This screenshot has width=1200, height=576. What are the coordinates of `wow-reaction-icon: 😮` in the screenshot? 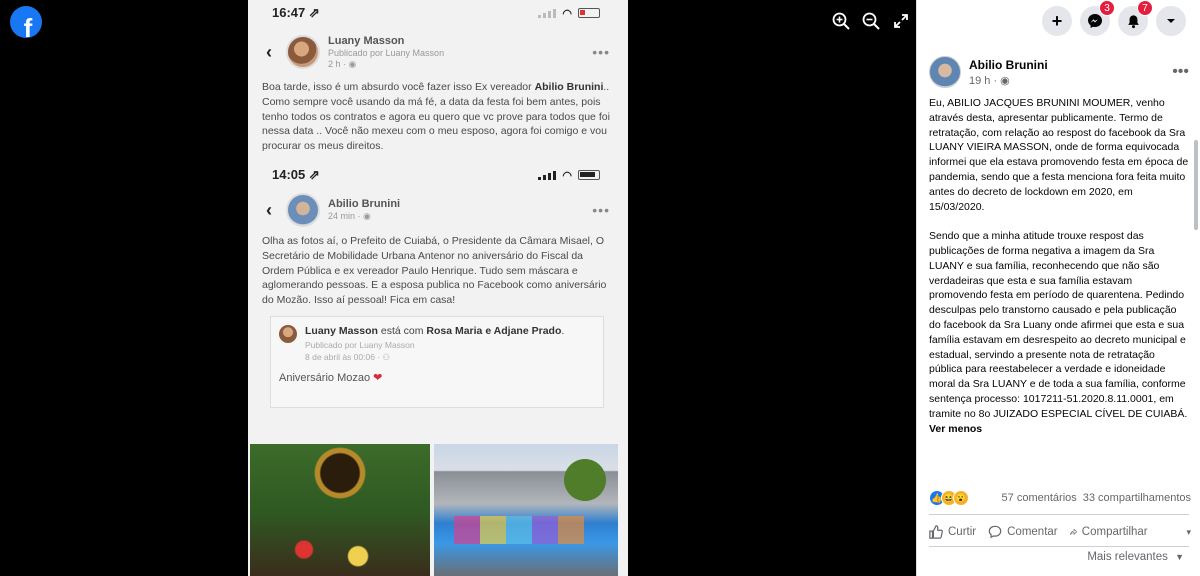 It's located at (961, 498).